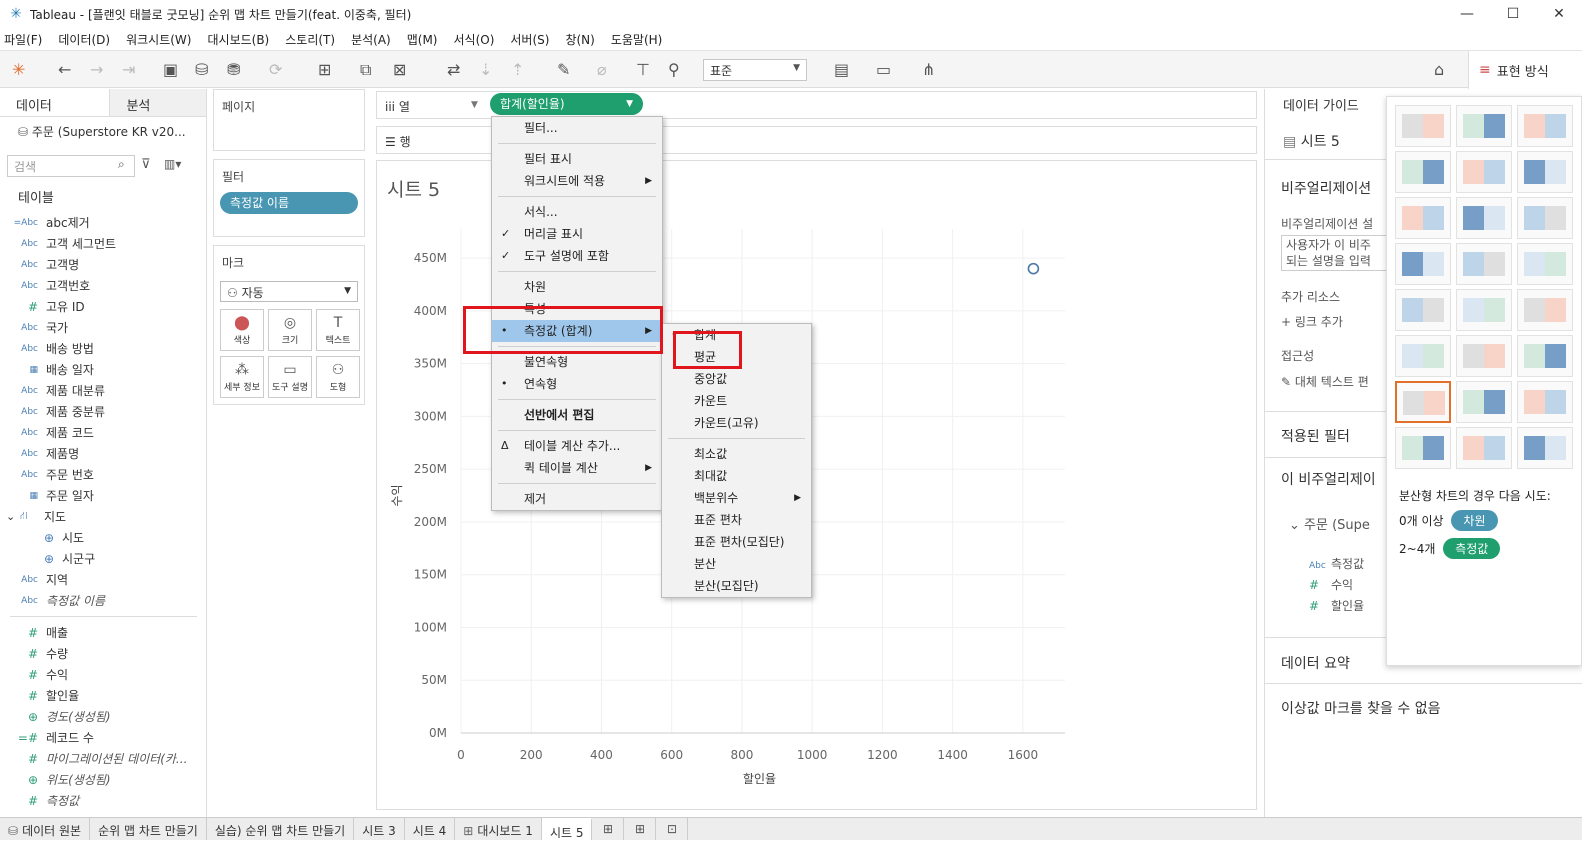 Image resolution: width=1582 pixels, height=841 pixels. What do you see at coordinates (1329, 523) in the screenshot?
I see `source-tree-item: ⌄ 주문 (Supe` at bounding box center [1329, 523].